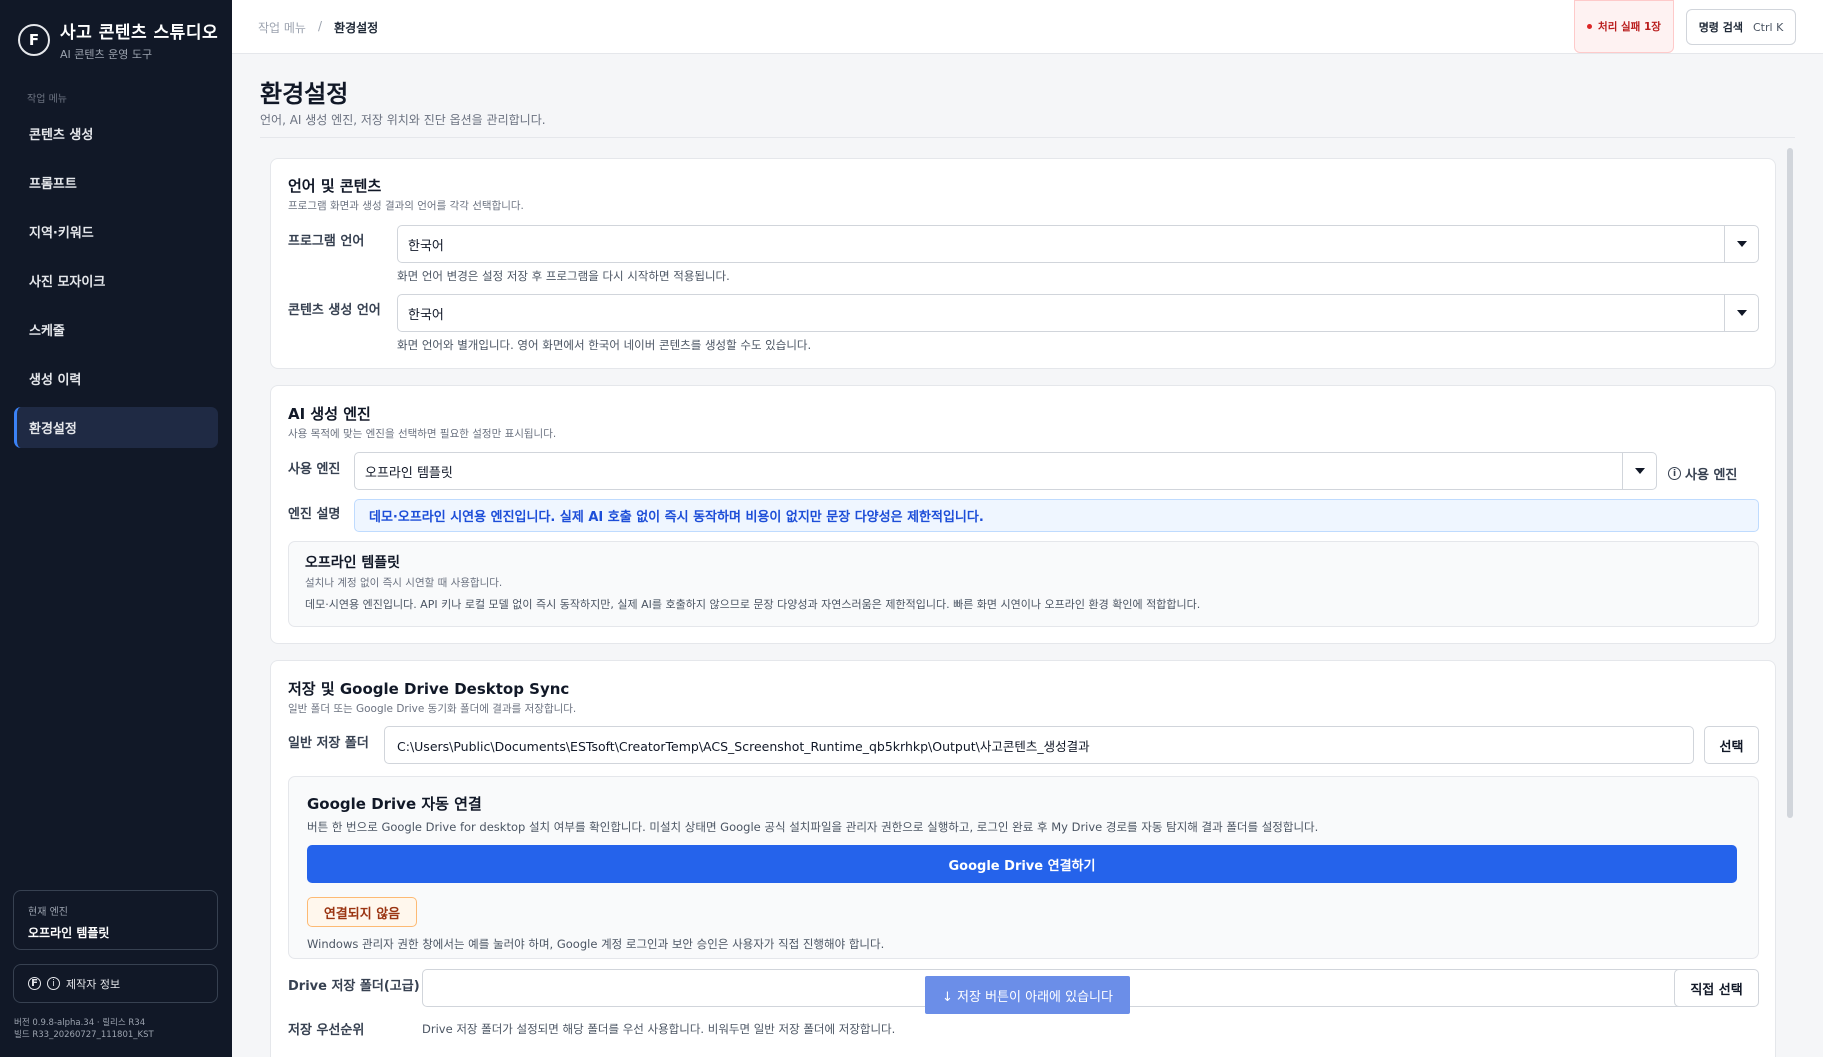  What do you see at coordinates (304, 94) in the screenshot?
I see `page-title: 환경설정` at bounding box center [304, 94].